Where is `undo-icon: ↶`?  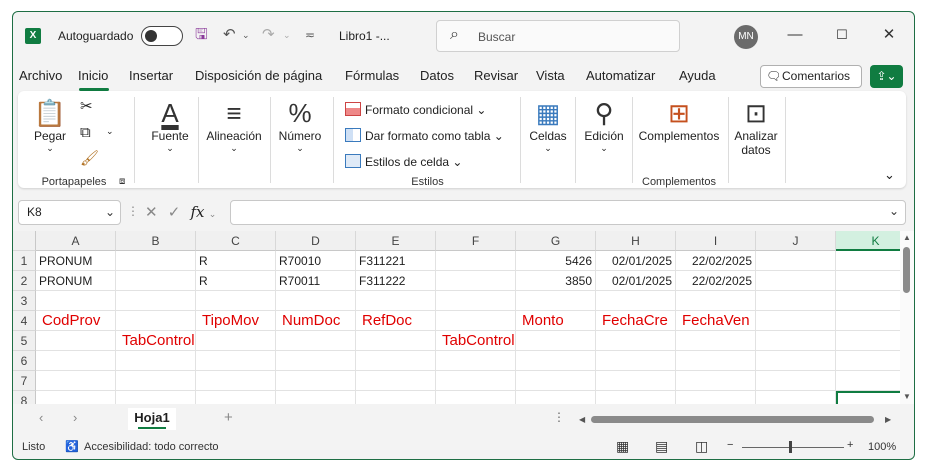 undo-icon: ↶ is located at coordinates (229, 35).